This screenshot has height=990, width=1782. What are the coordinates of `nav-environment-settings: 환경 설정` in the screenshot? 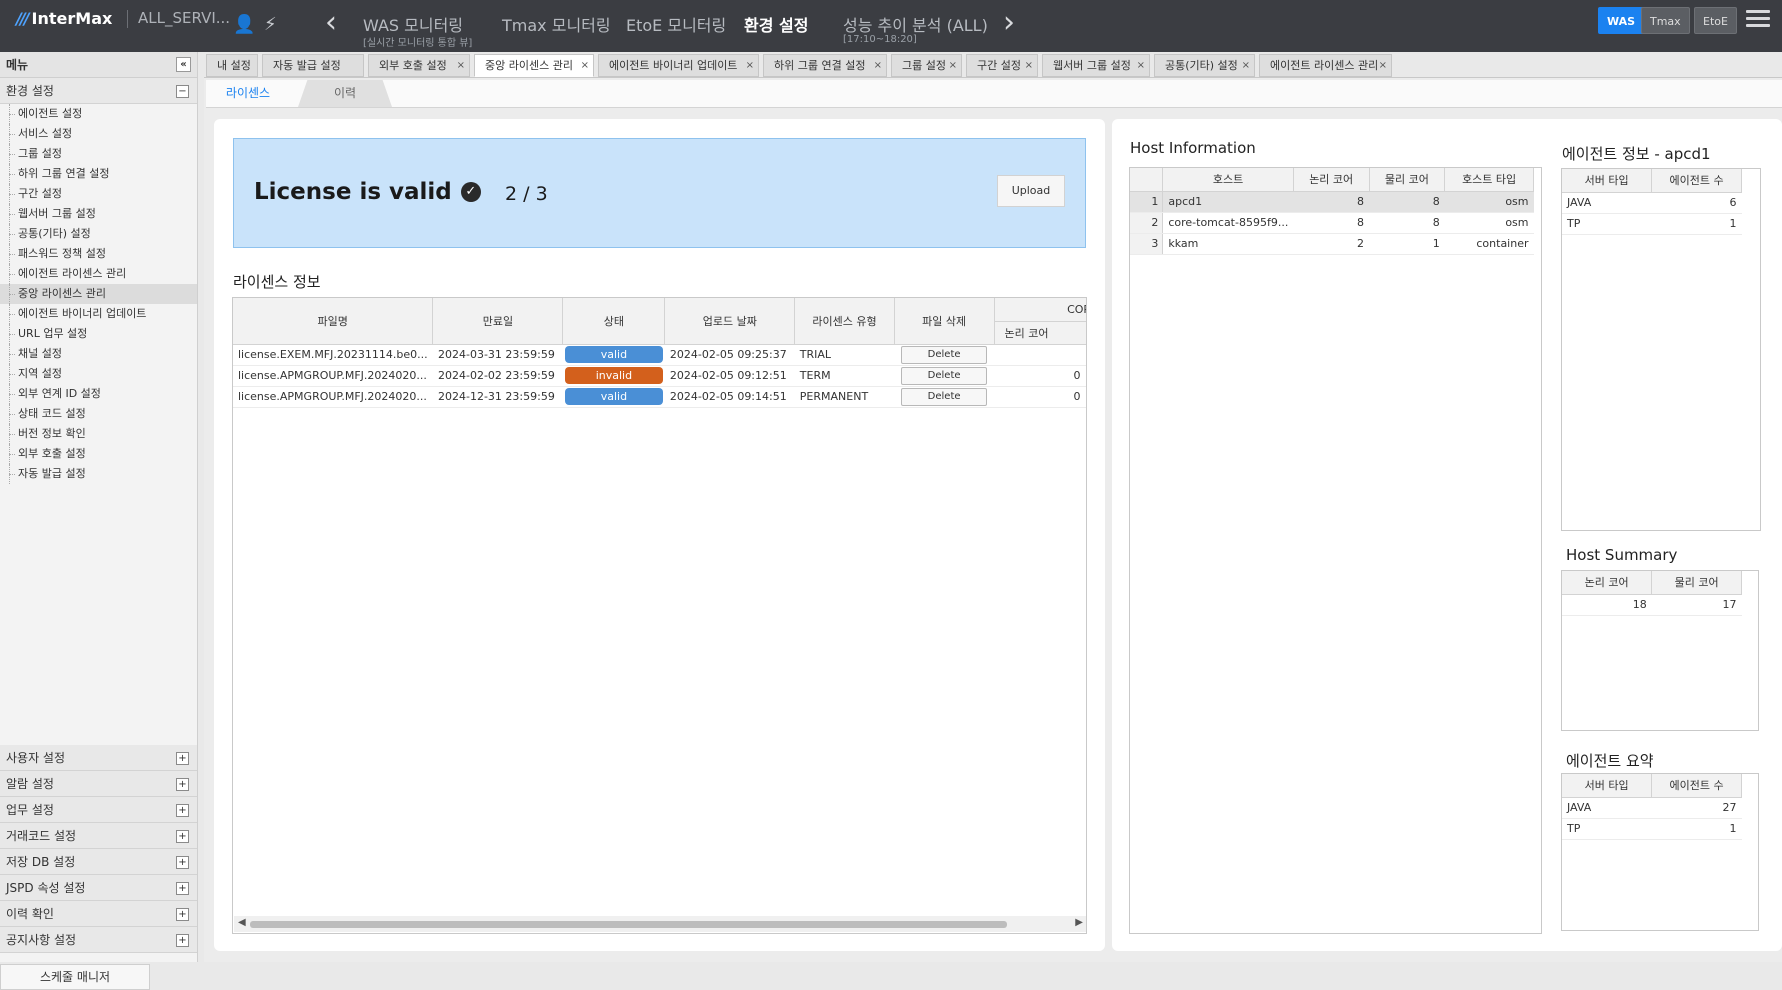 It's located at (776, 24).